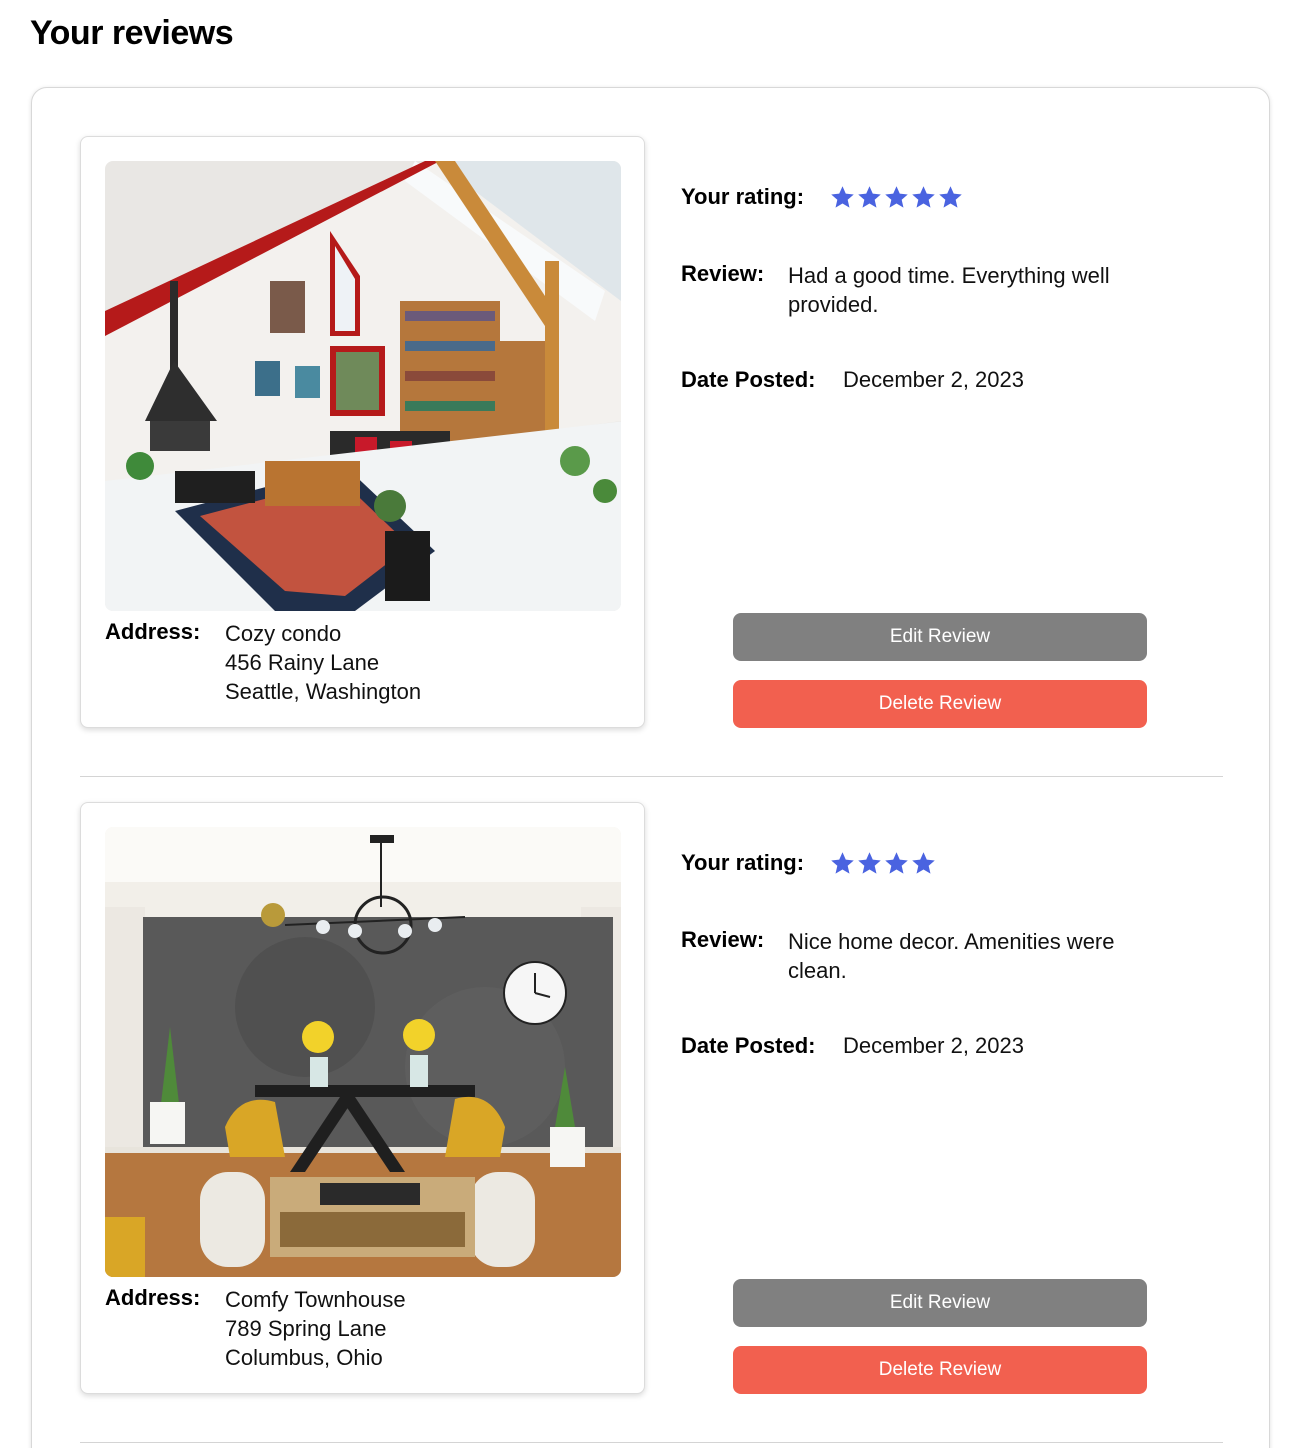 The height and width of the screenshot is (1448, 1306). Describe the element at coordinates (951, 956) in the screenshot. I see `review-text: Nice home decor. Amenities were clean.` at that location.